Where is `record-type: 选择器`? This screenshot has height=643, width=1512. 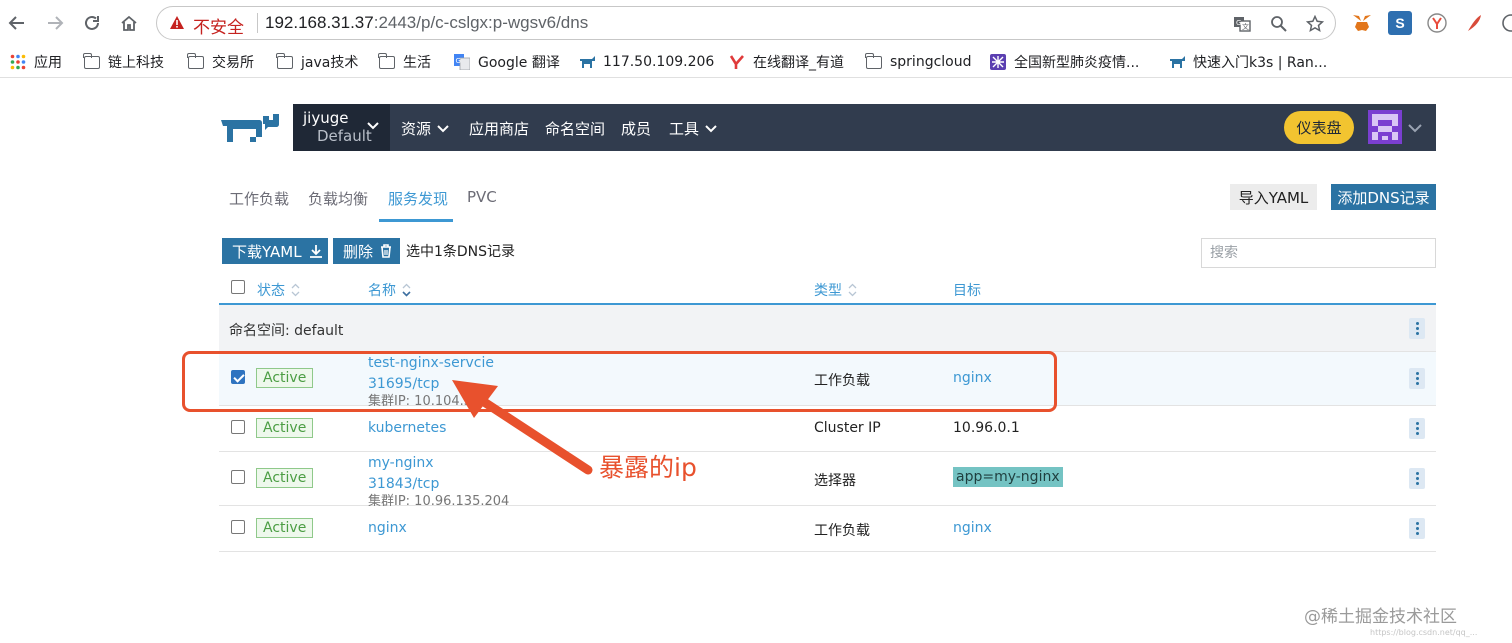 record-type: 选择器 is located at coordinates (835, 481).